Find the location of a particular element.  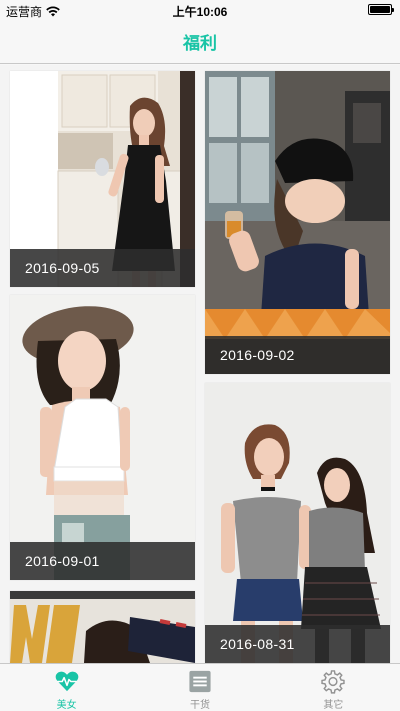

status-bar: 运营商 上午10:06 is located at coordinates (200, 10).